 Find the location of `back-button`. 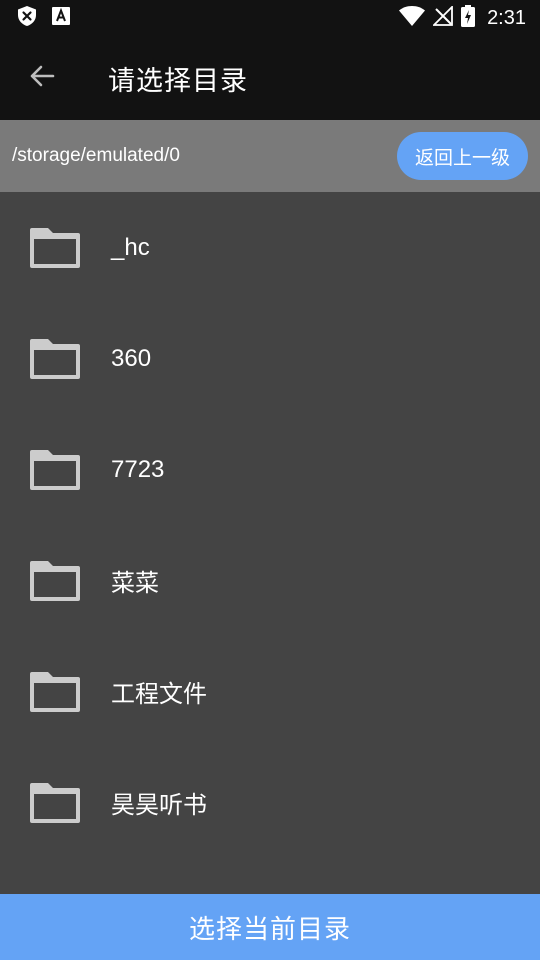

back-button is located at coordinates (42, 78).